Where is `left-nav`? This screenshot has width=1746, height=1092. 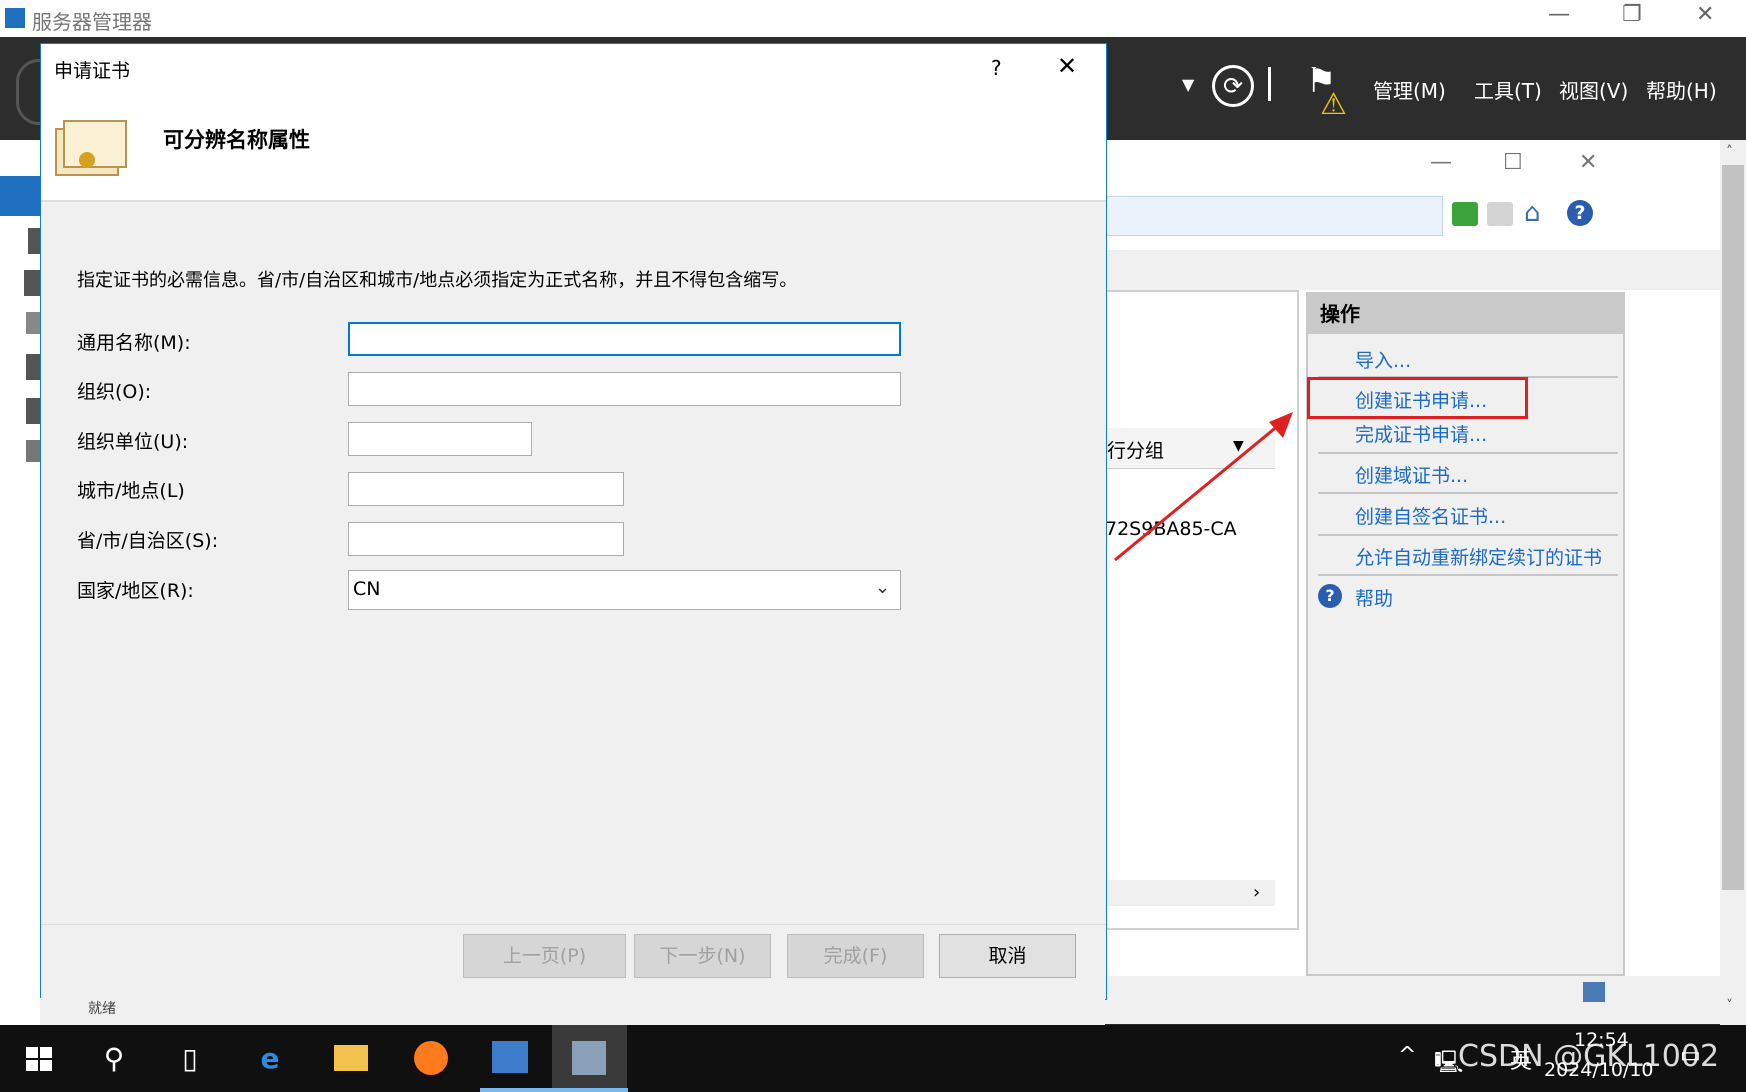 left-nav is located at coordinates (20, 582).